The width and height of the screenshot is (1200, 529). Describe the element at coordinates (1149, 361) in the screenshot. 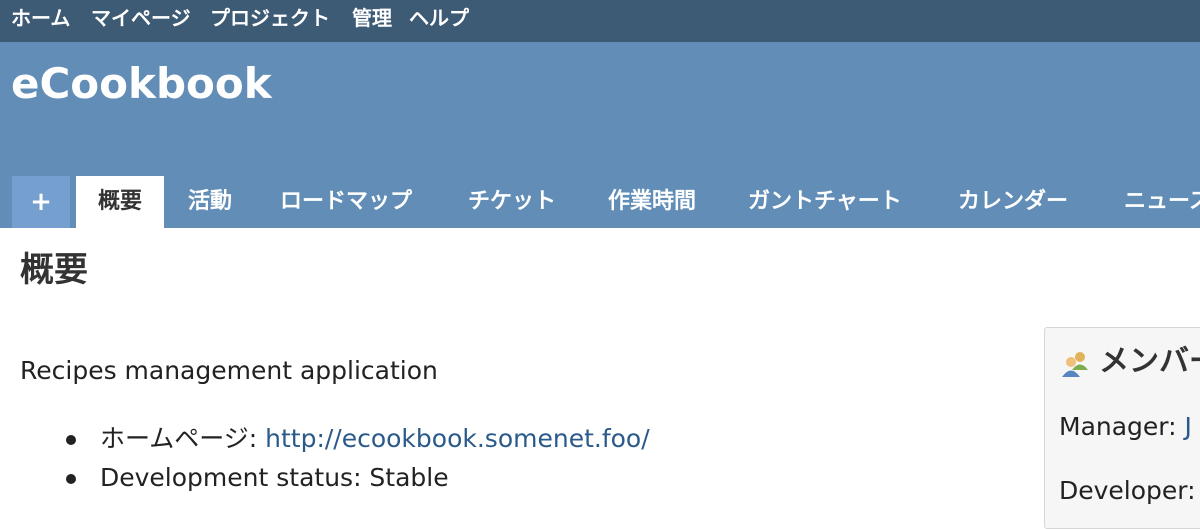

I see `members-title: メンバー` at that location.